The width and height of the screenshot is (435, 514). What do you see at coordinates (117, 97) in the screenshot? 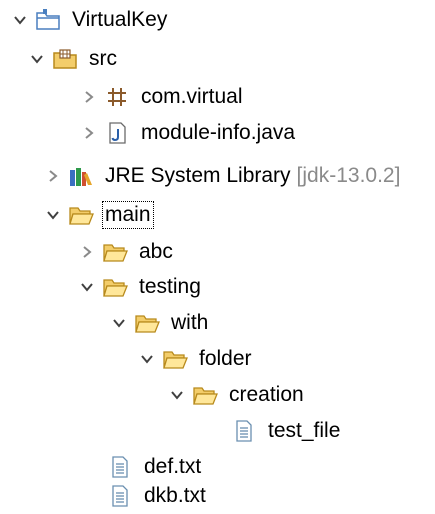
I see `package-icon` at bounding box center [117, 97].